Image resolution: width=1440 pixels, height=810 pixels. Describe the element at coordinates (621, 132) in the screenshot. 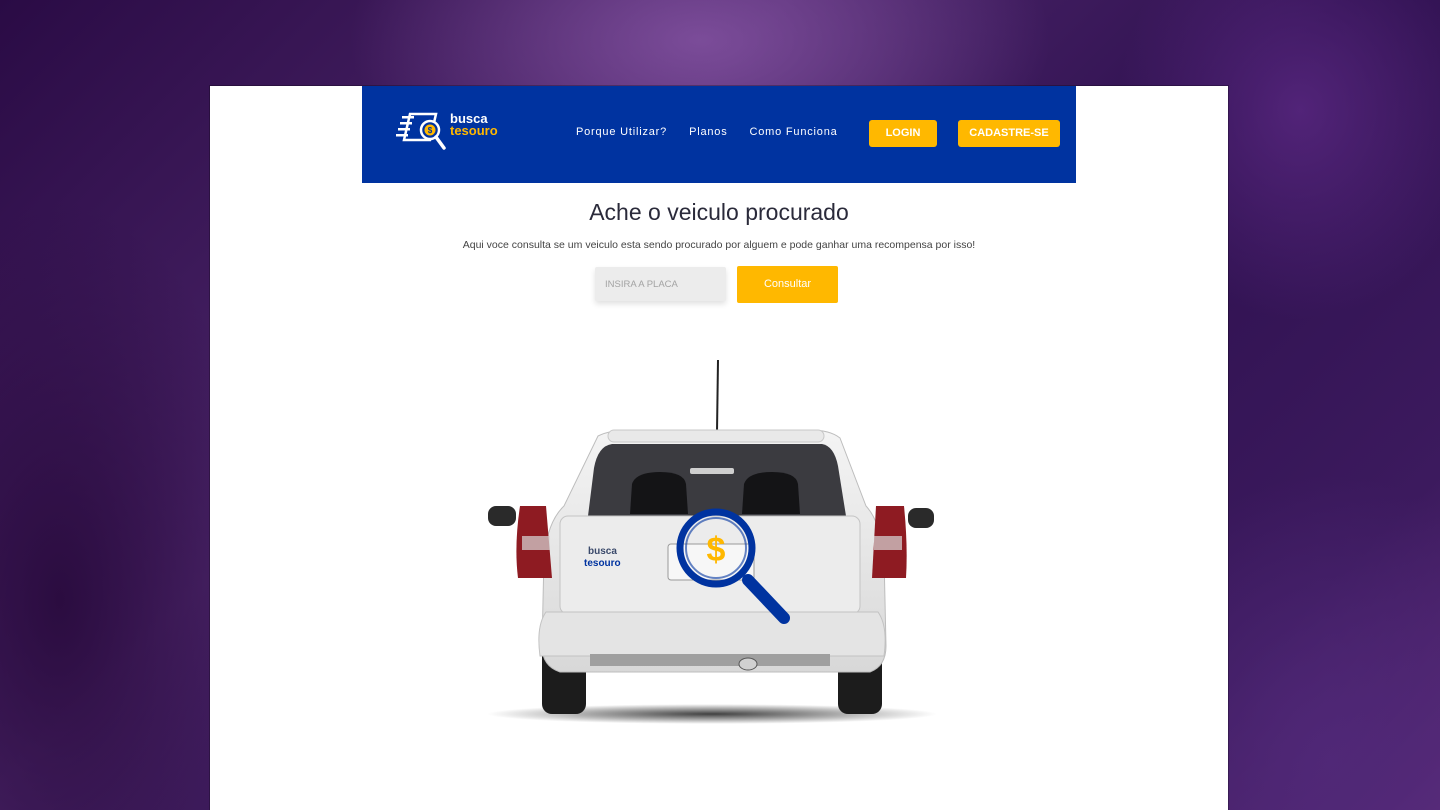

I see `nav-porque-utilizar: Porque Utilizar?` at that location.